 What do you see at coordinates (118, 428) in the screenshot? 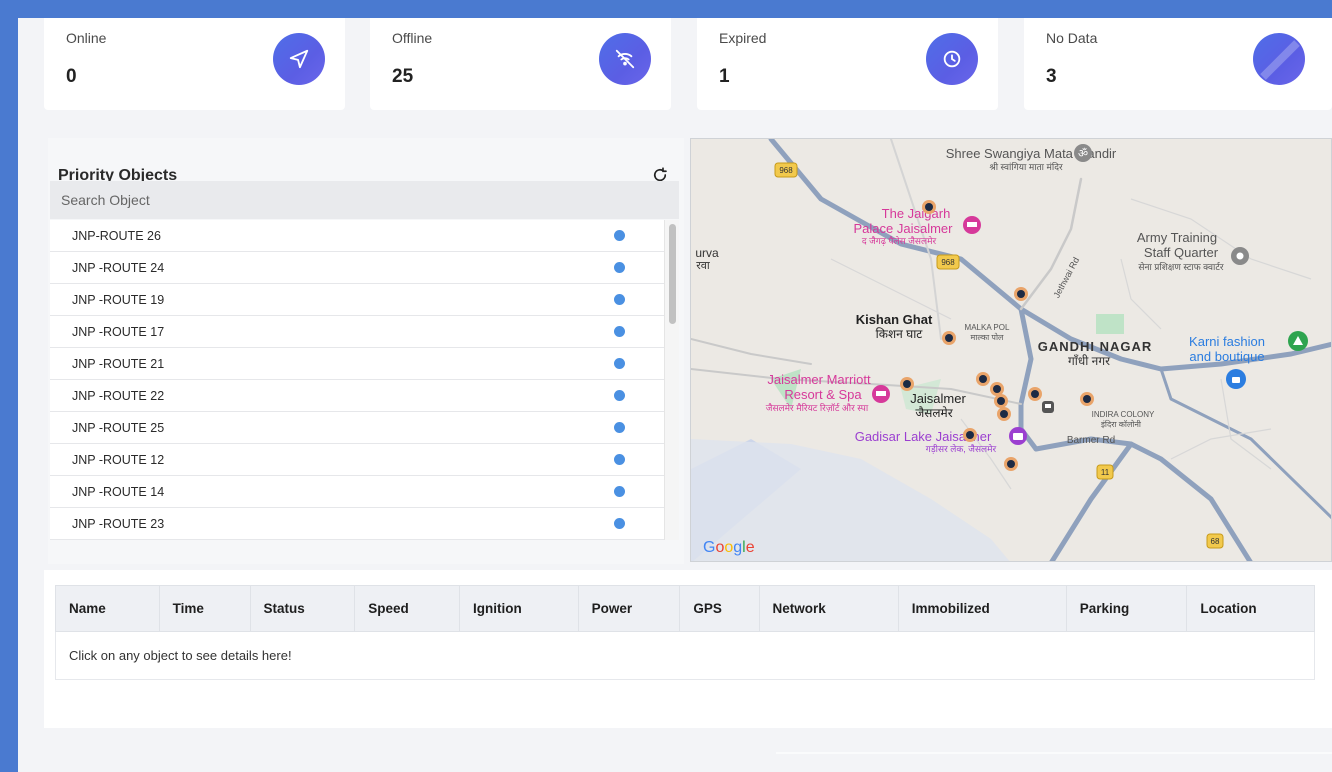
I see `object-name: JNP -ROUTE 25` at bounding box center [118, 428].